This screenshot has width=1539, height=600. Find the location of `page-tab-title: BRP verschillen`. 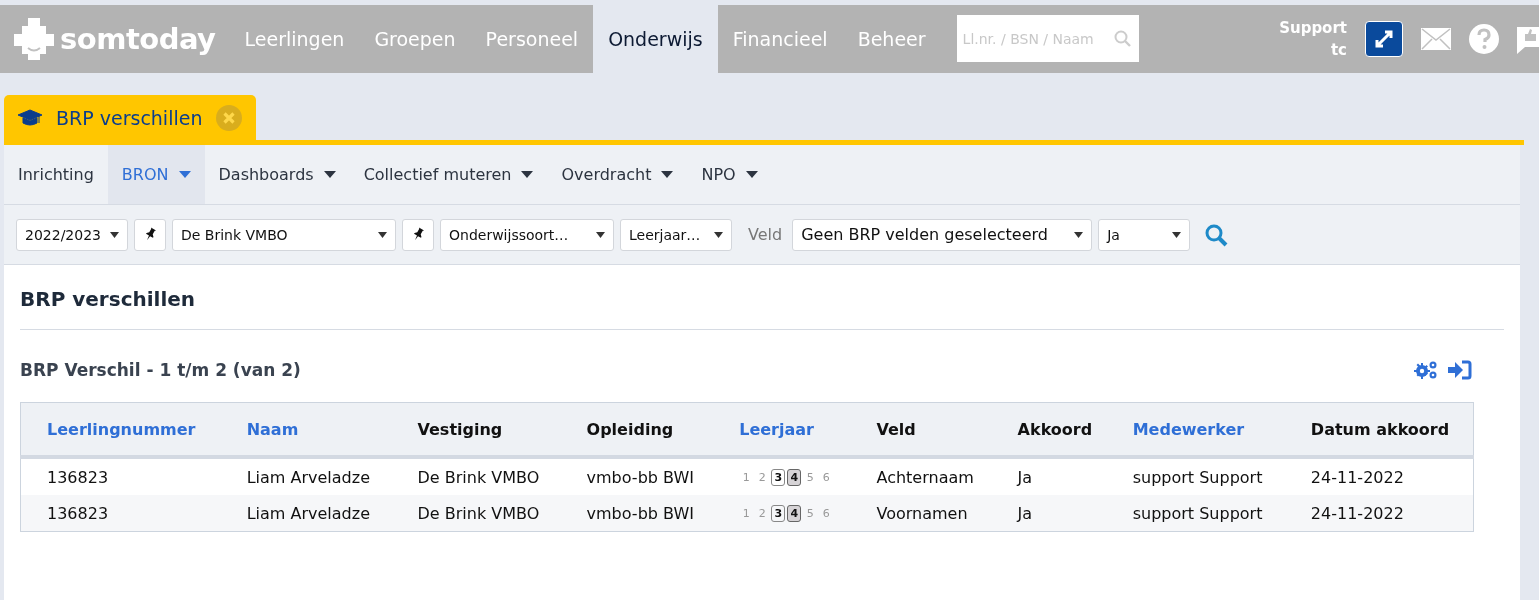

page-tab-title: BRP verschillen is located at coordinates (129, 117).